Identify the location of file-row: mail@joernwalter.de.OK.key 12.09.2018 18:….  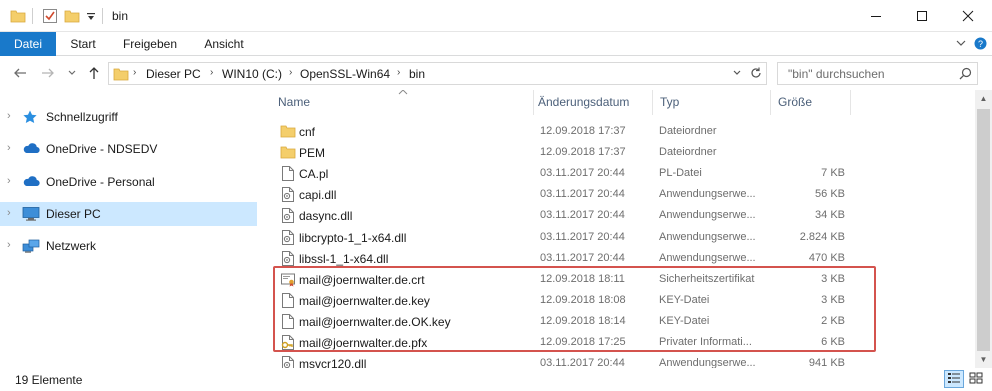
(622, 321).